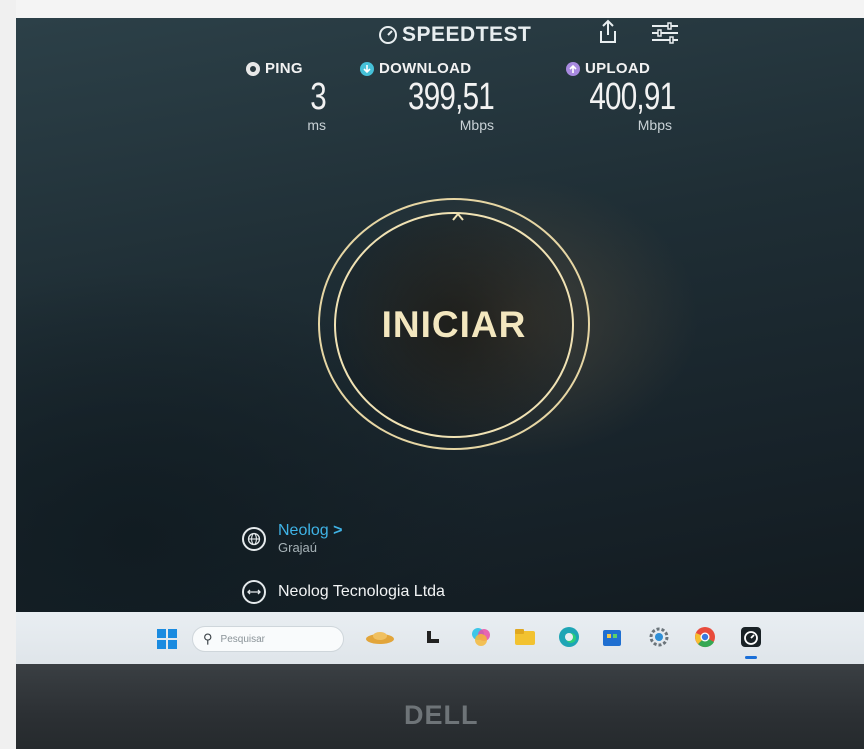 The image size is (864, 749). I want to click on settings-sliders-icon, so click(665, 33).